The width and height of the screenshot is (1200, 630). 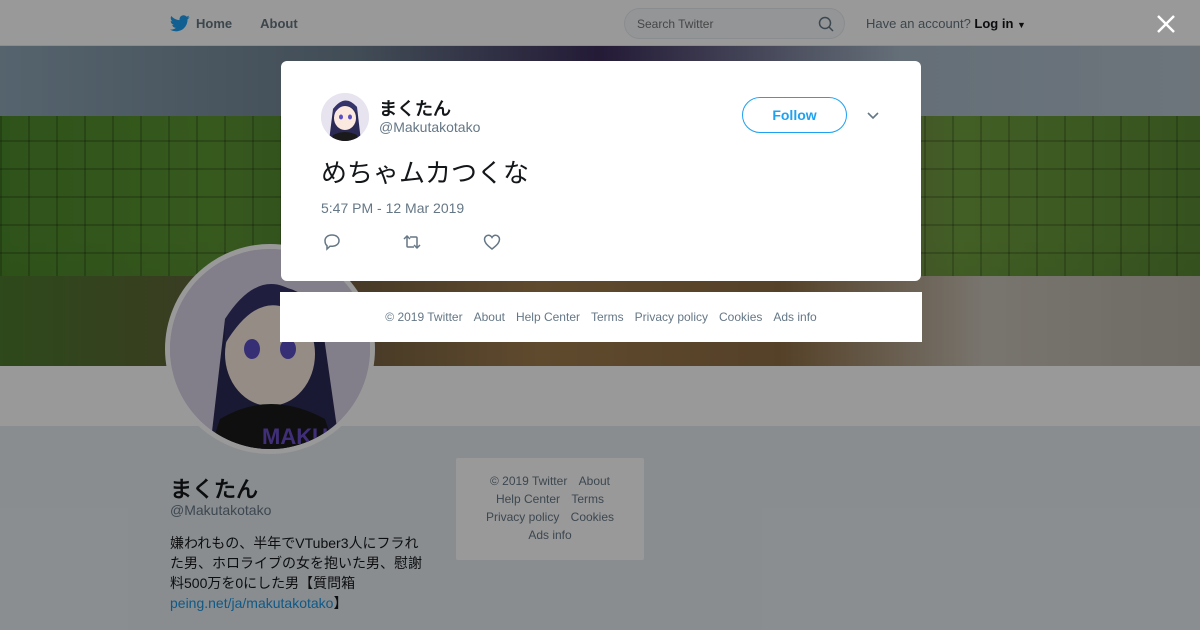 What do you see at coordinates (671, 317) in the screenshot?
I see `modal-footer-link-privacy: Privacy policy` at bounding box center [671, 317].